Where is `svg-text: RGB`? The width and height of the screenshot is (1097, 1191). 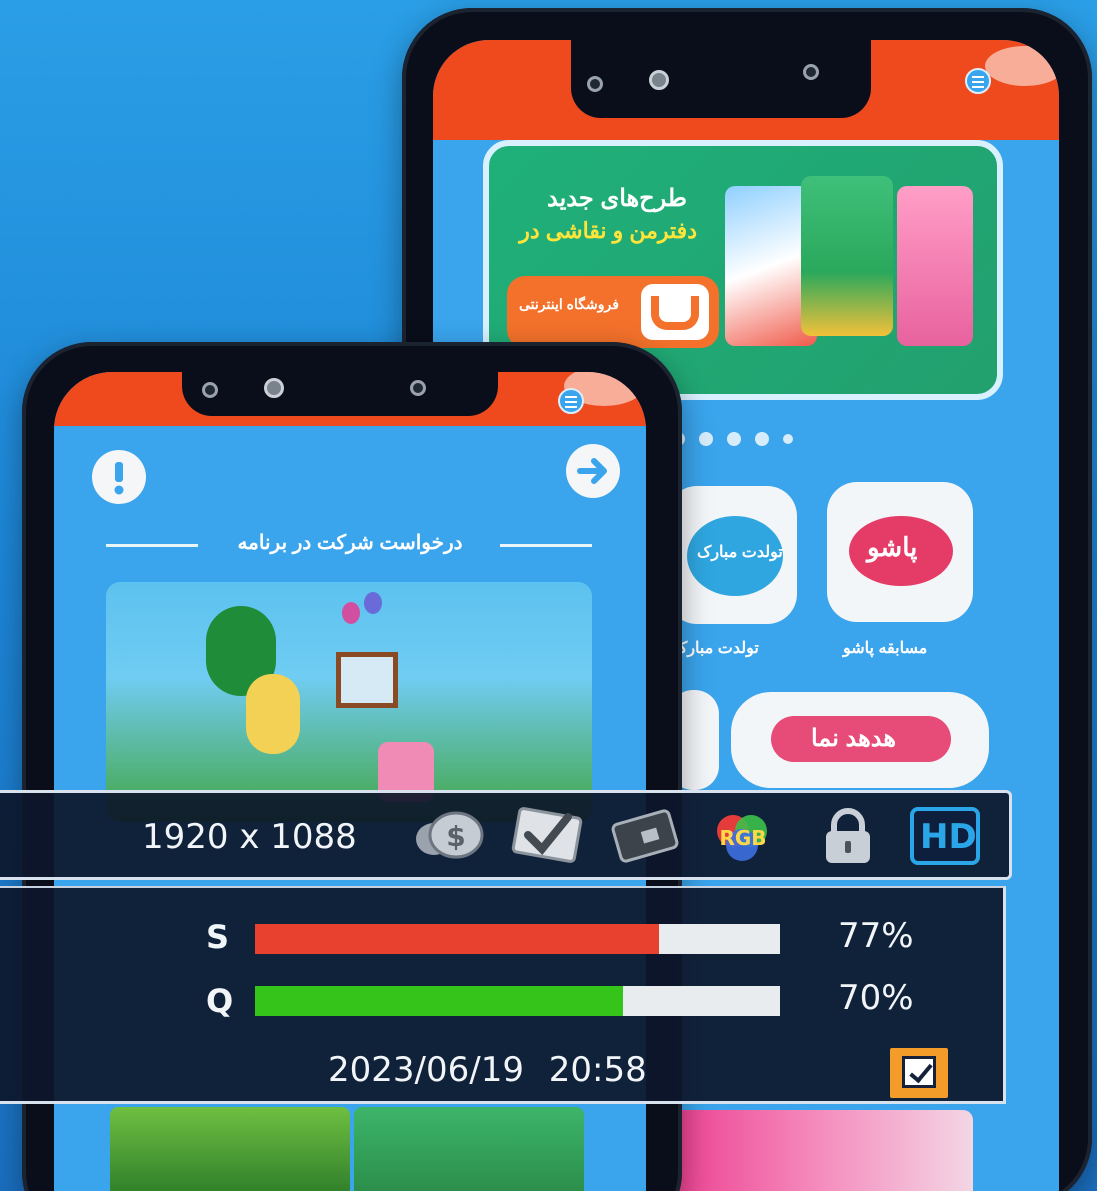
svg-text: RGB is located at coordinates (742, 838).